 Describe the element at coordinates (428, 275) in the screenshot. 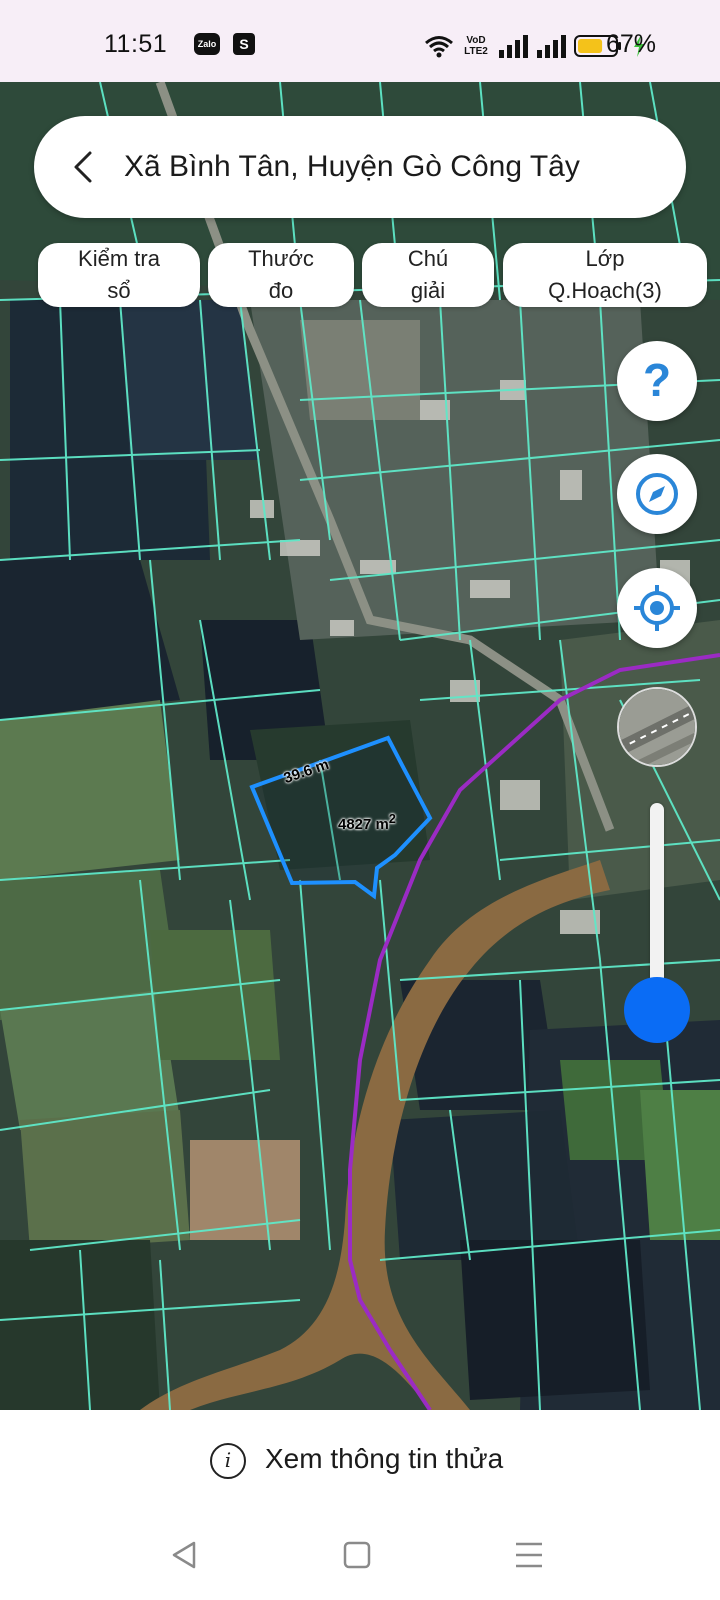

I see `legend-button: Chú giải` at that location.